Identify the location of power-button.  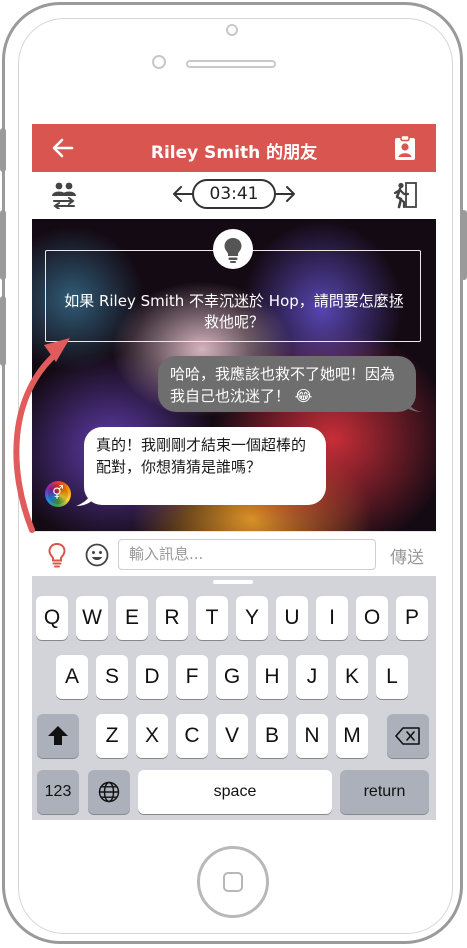
(464, 245).